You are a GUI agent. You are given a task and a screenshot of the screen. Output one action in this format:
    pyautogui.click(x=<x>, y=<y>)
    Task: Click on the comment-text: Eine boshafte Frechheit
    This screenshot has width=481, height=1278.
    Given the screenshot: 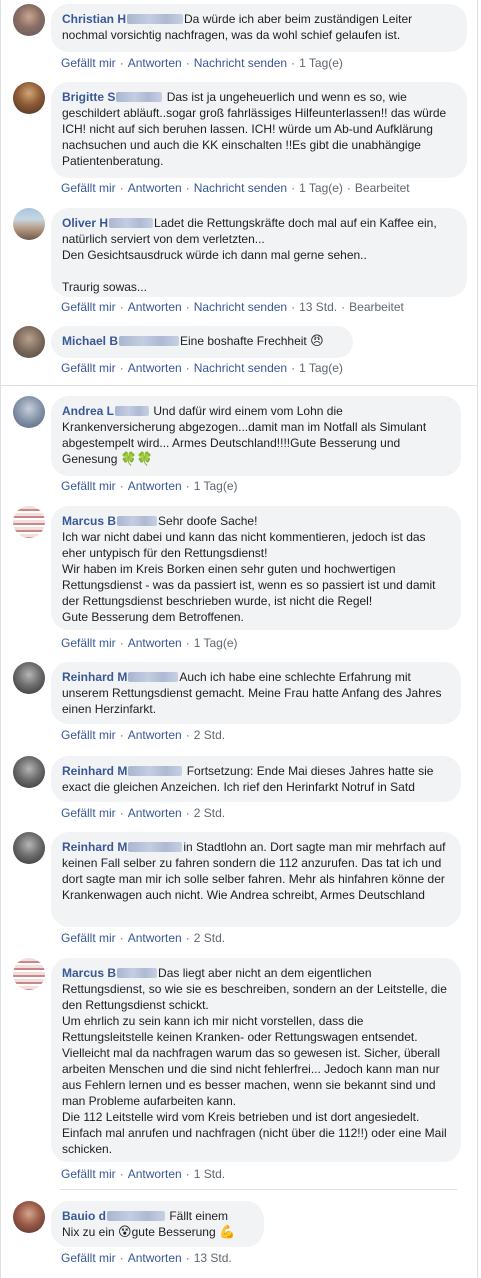 What is the action you would take?
    pyautogui.click(x=243, y=341)
    